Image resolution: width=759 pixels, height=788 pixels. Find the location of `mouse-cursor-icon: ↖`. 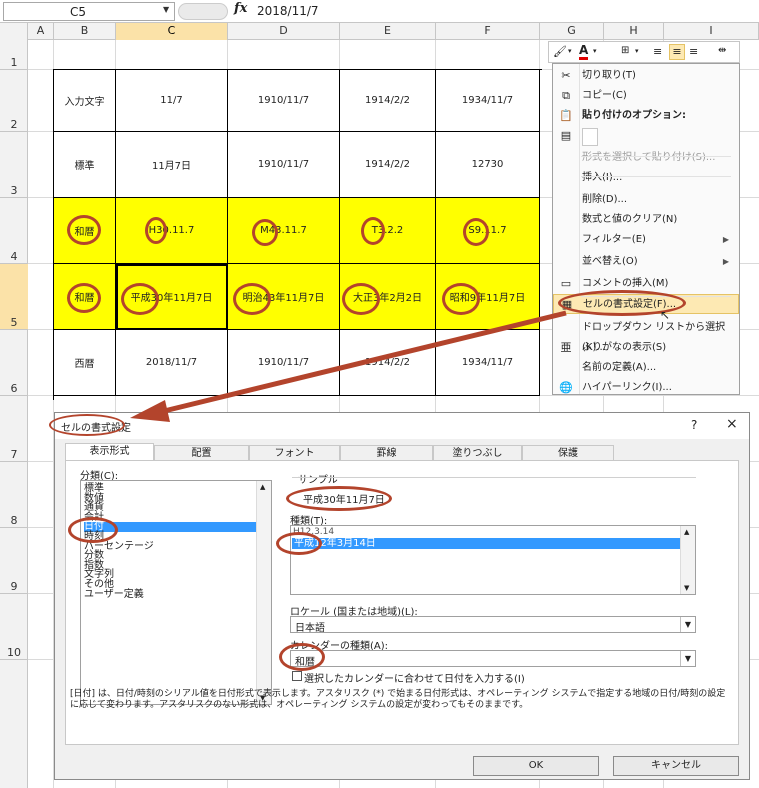

mouse-cursor-icon: ↖ is located at coordinates (665, 315).